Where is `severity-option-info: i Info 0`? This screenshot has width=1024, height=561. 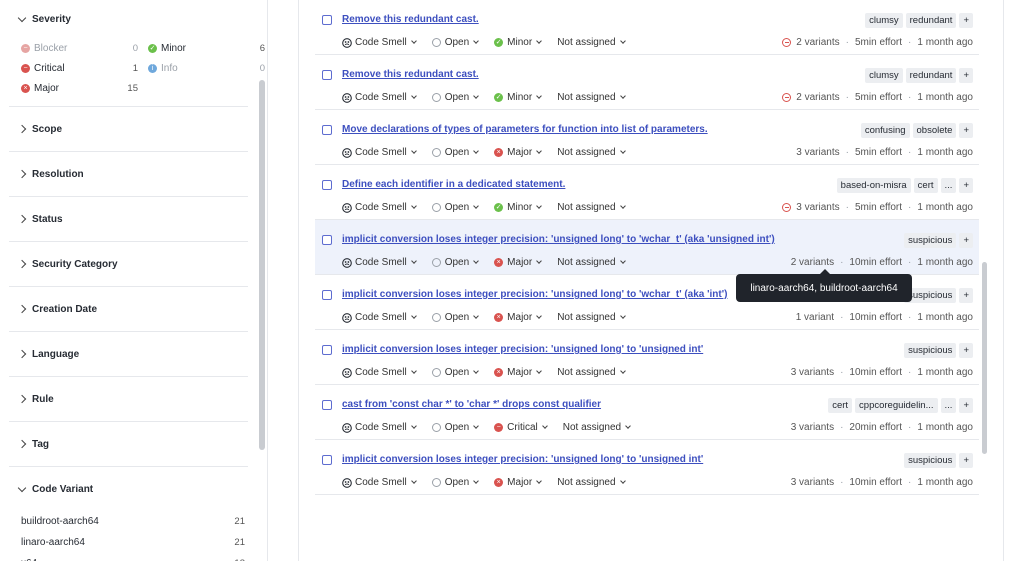
severity-option-info: i Info 0 is located at coordinates (206, 68).